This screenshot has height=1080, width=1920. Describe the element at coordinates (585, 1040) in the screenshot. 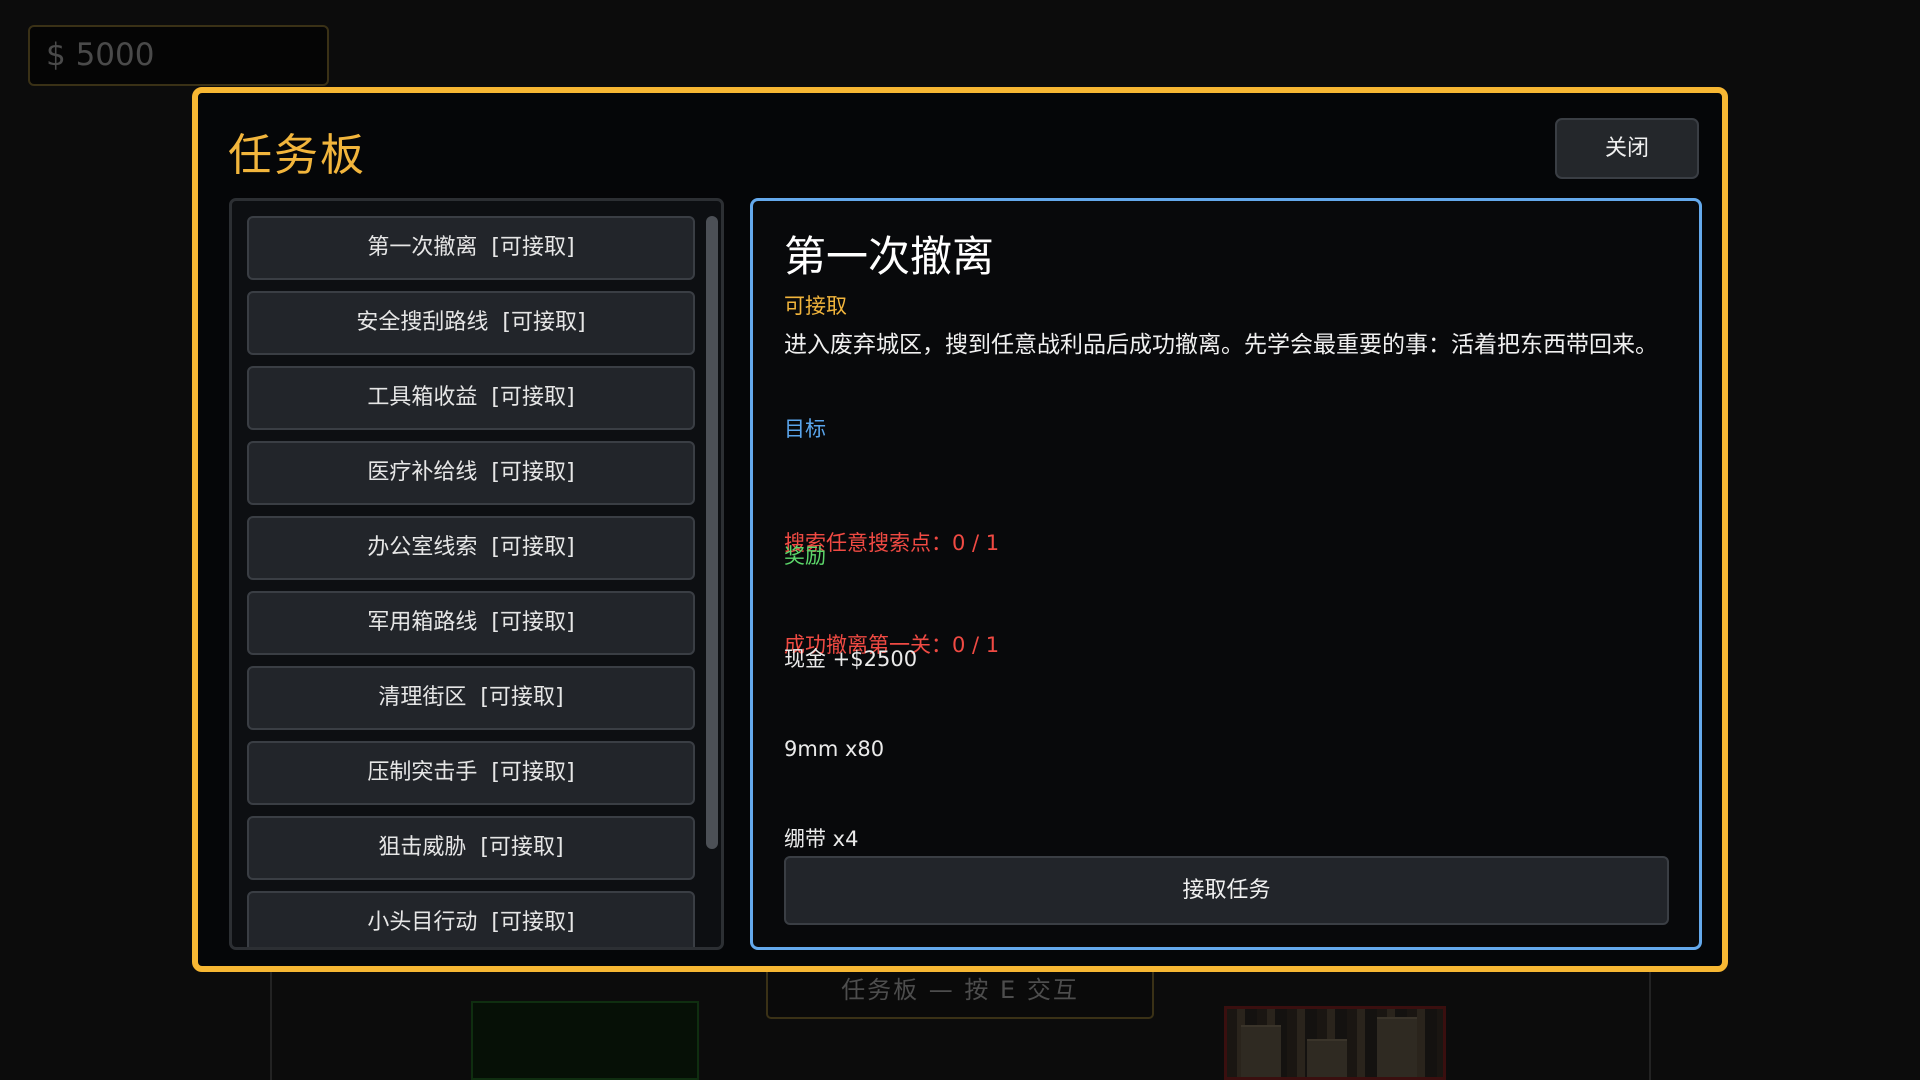

I see `background-green-crate` at that location.